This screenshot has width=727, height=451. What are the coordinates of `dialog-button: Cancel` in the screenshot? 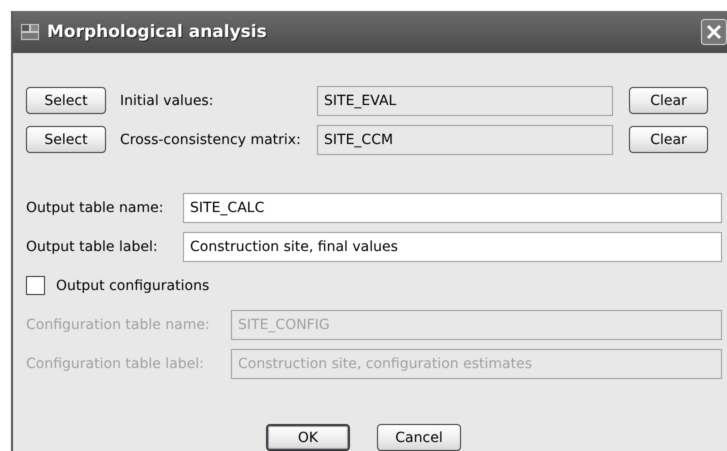 It's located at (419, 437).